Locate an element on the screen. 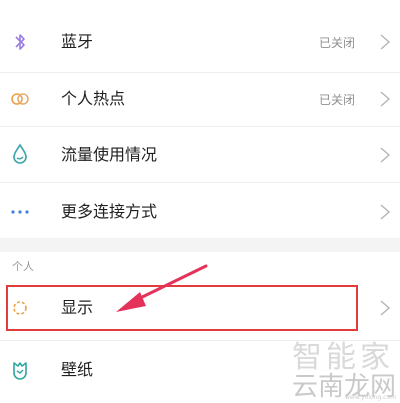 The image size is (400, 403). more-connections-label: 更多连接方式 is located at coordinates (109, 211).